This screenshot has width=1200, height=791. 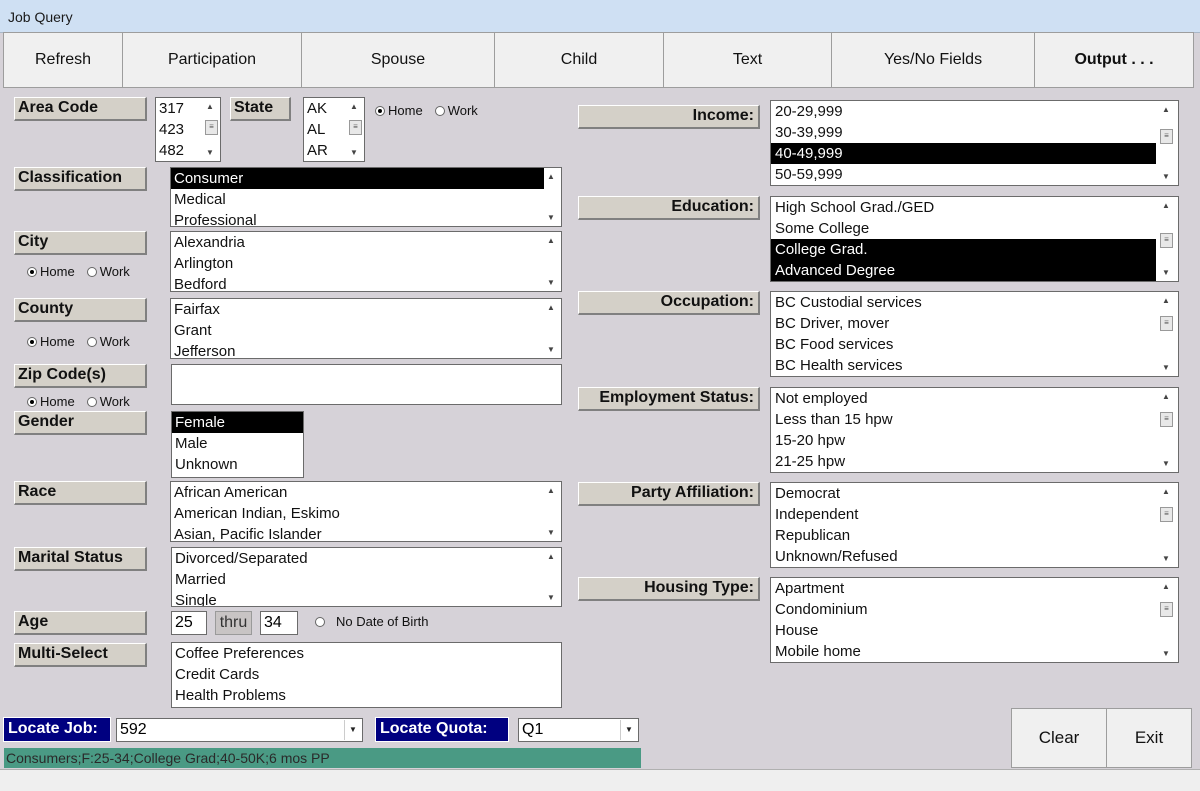 I want to click on list-item: BC Driver, mover, so click(x=974, y=323).